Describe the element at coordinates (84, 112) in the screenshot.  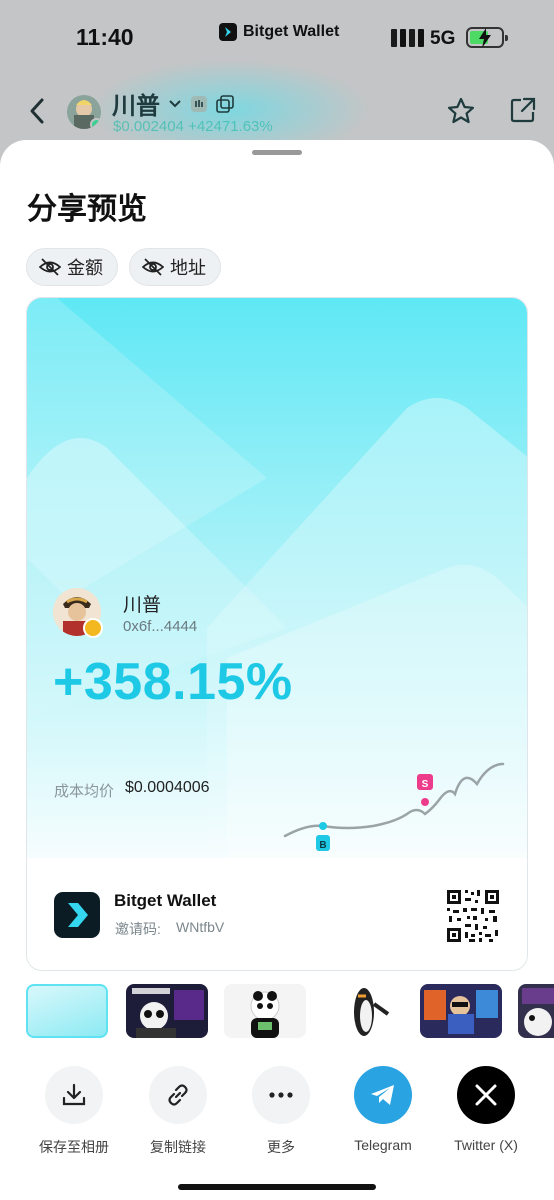
I see `token-avatar` at that location.